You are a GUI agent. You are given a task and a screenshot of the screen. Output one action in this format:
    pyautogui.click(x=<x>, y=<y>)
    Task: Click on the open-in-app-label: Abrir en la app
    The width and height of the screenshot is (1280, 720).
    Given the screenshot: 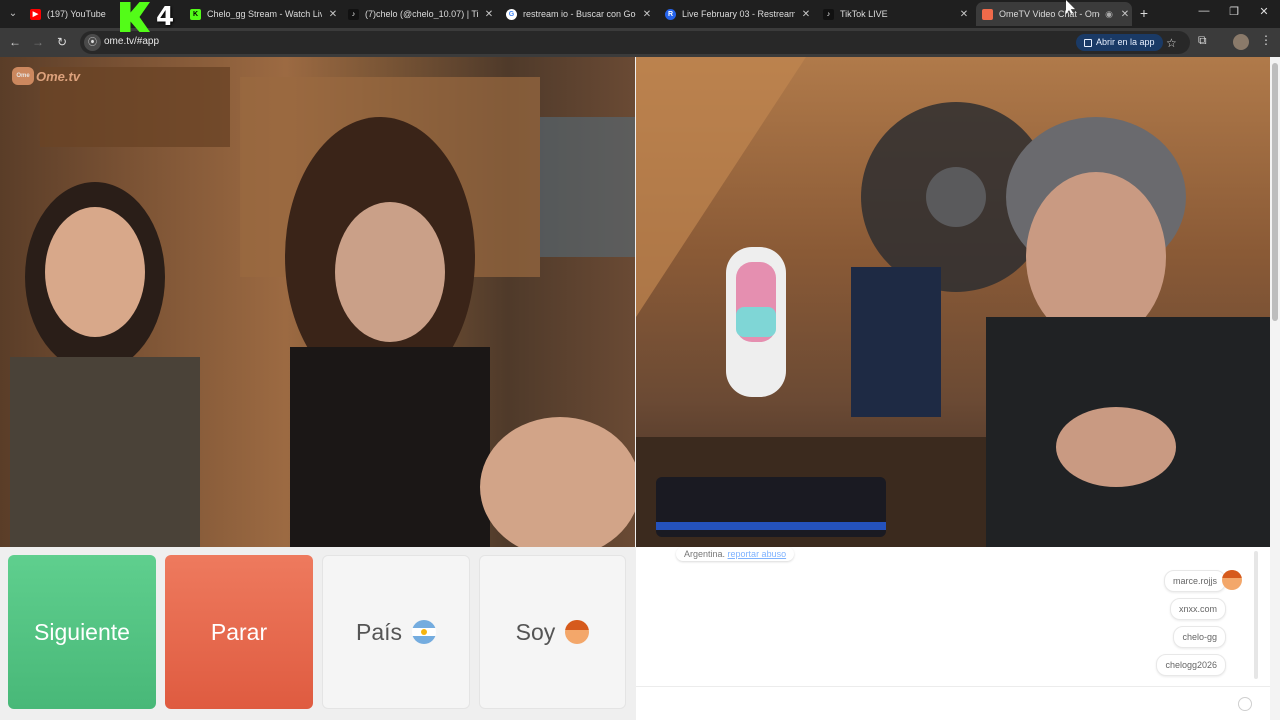 What is the action you would take?
    pyautogui.click(x=1125, y=42)
    